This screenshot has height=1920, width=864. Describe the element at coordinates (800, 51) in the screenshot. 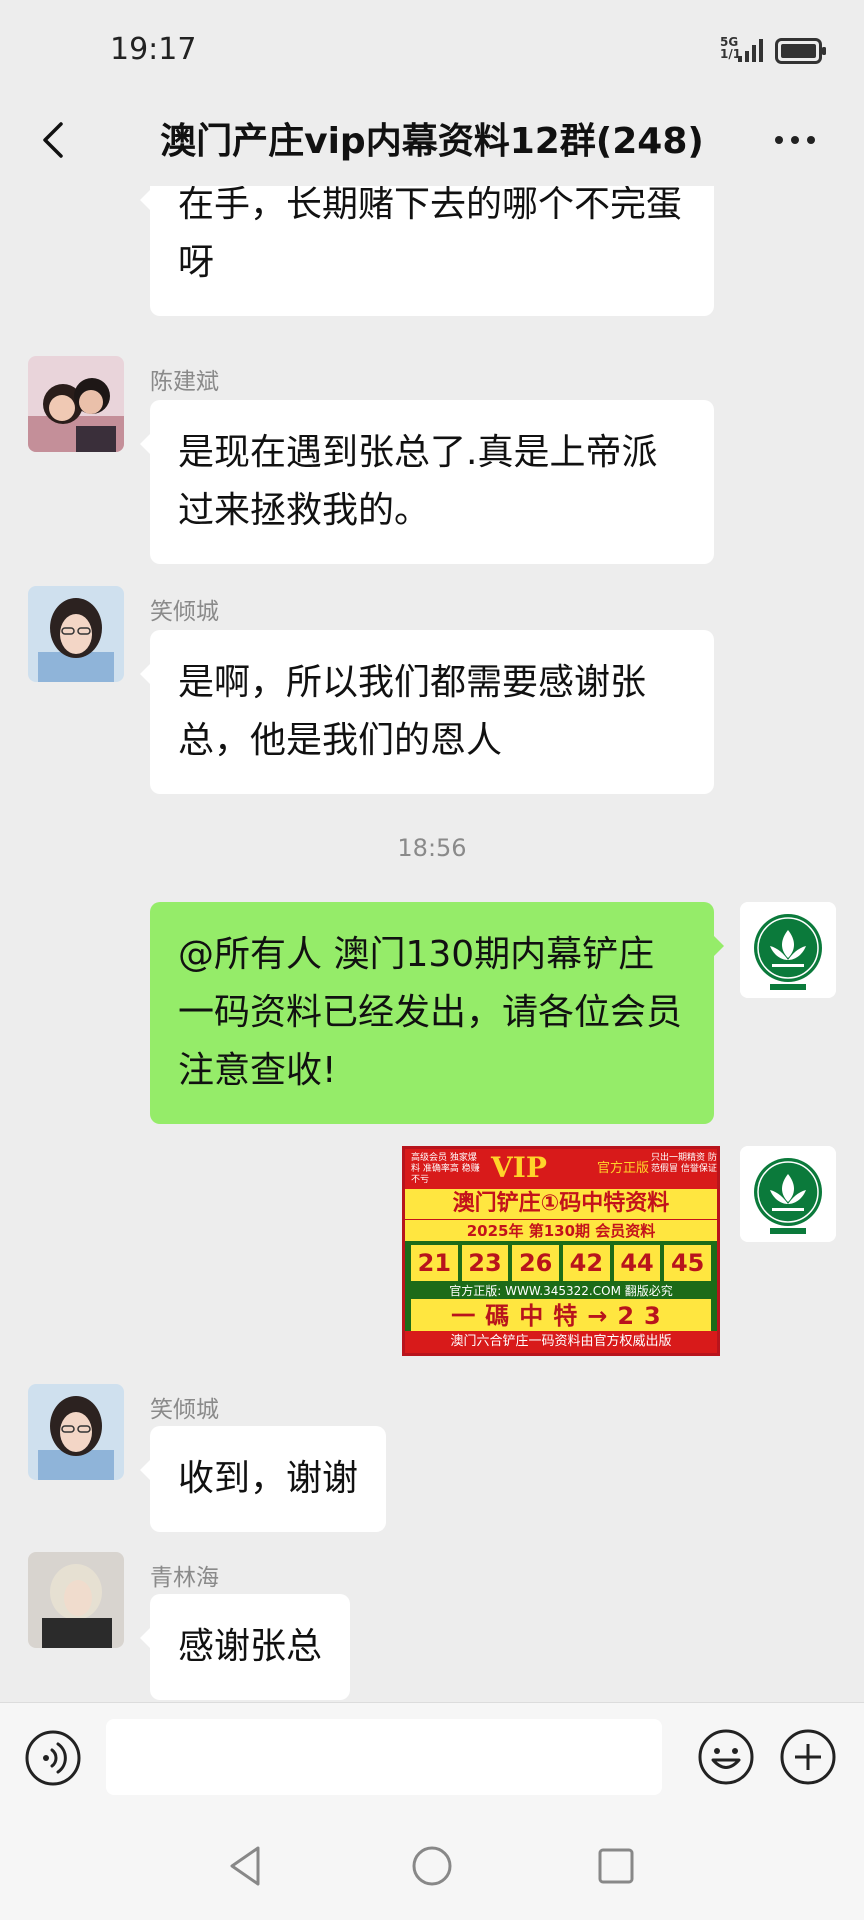

I see `battery-icon` at that location.